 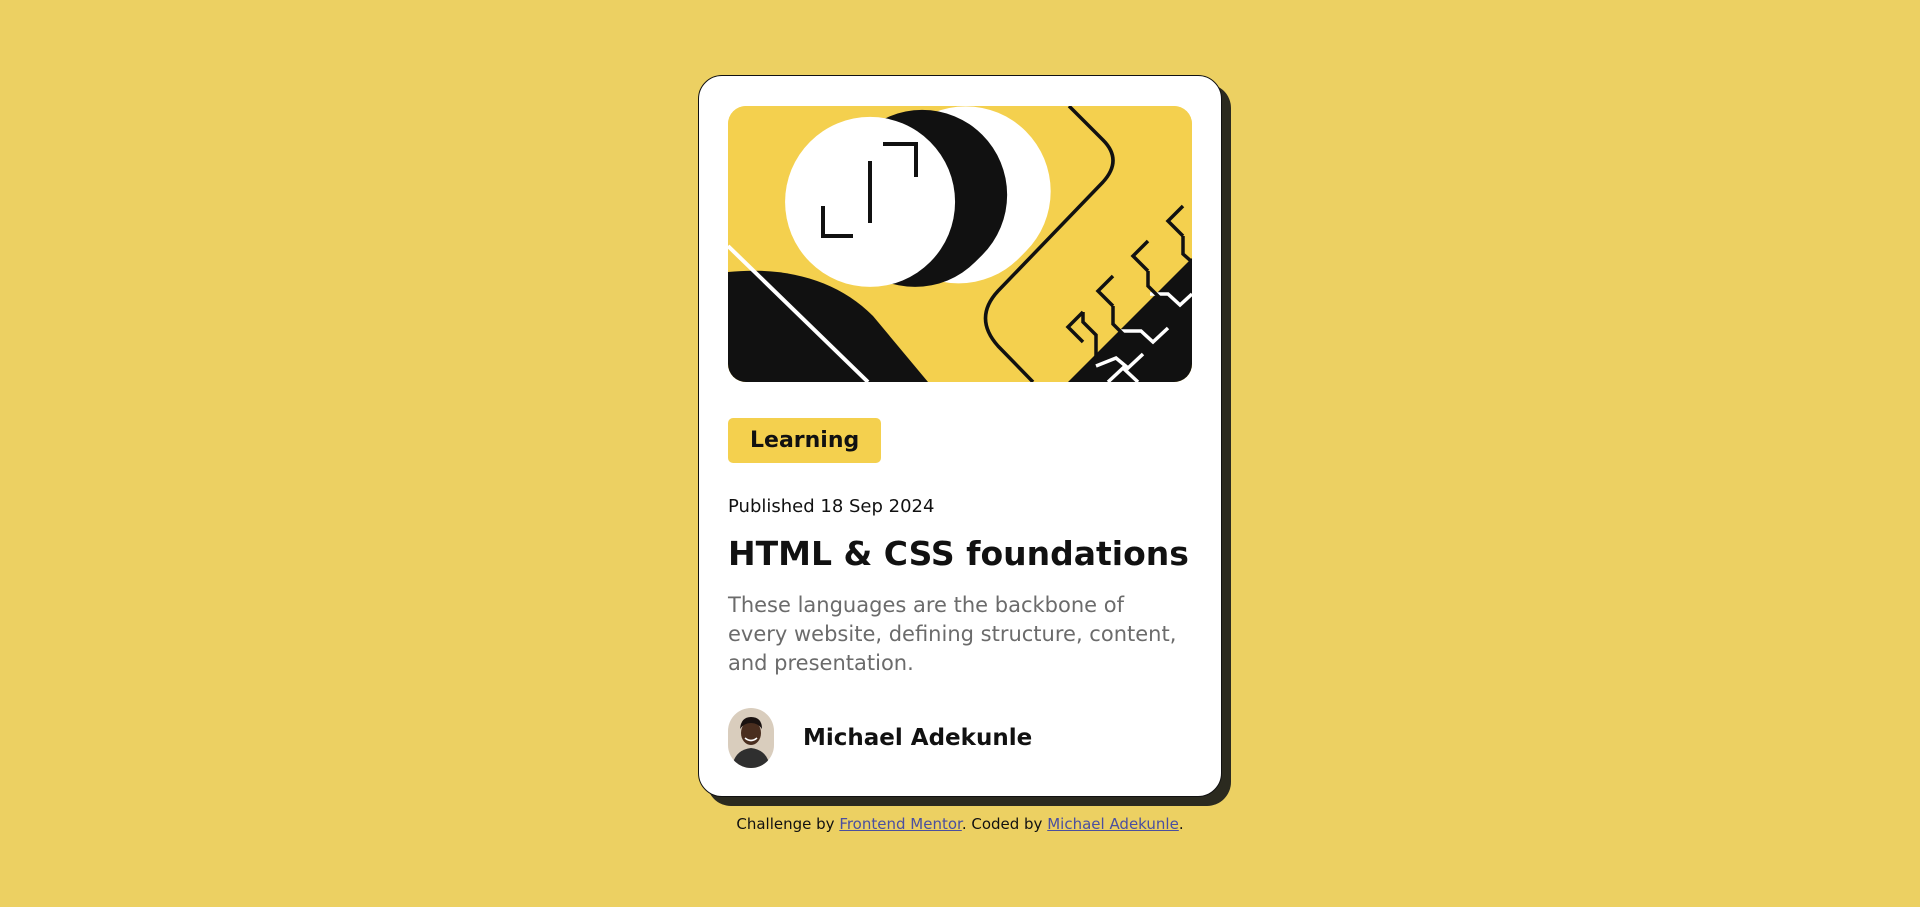 I want to click on attribution-middle: . Coded by, so click(x=1004, y=824).